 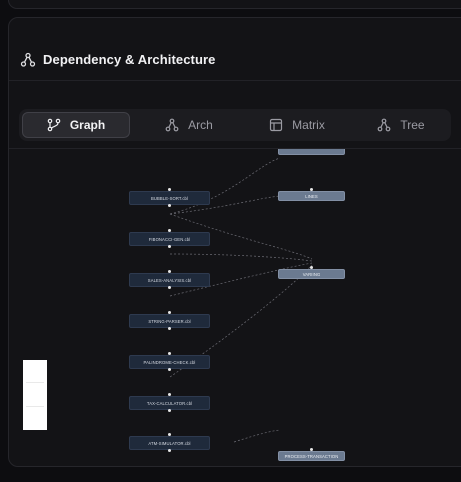 I want to click on tab-label: Tree, so click(x=412, y=125).